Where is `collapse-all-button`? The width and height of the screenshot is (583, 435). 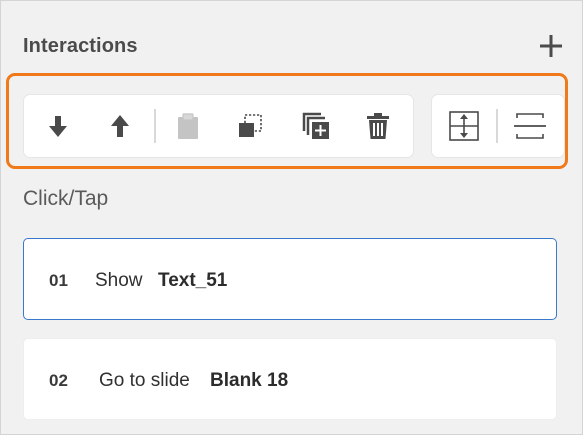
collapse-all-button is located at coordinates (530, 126).